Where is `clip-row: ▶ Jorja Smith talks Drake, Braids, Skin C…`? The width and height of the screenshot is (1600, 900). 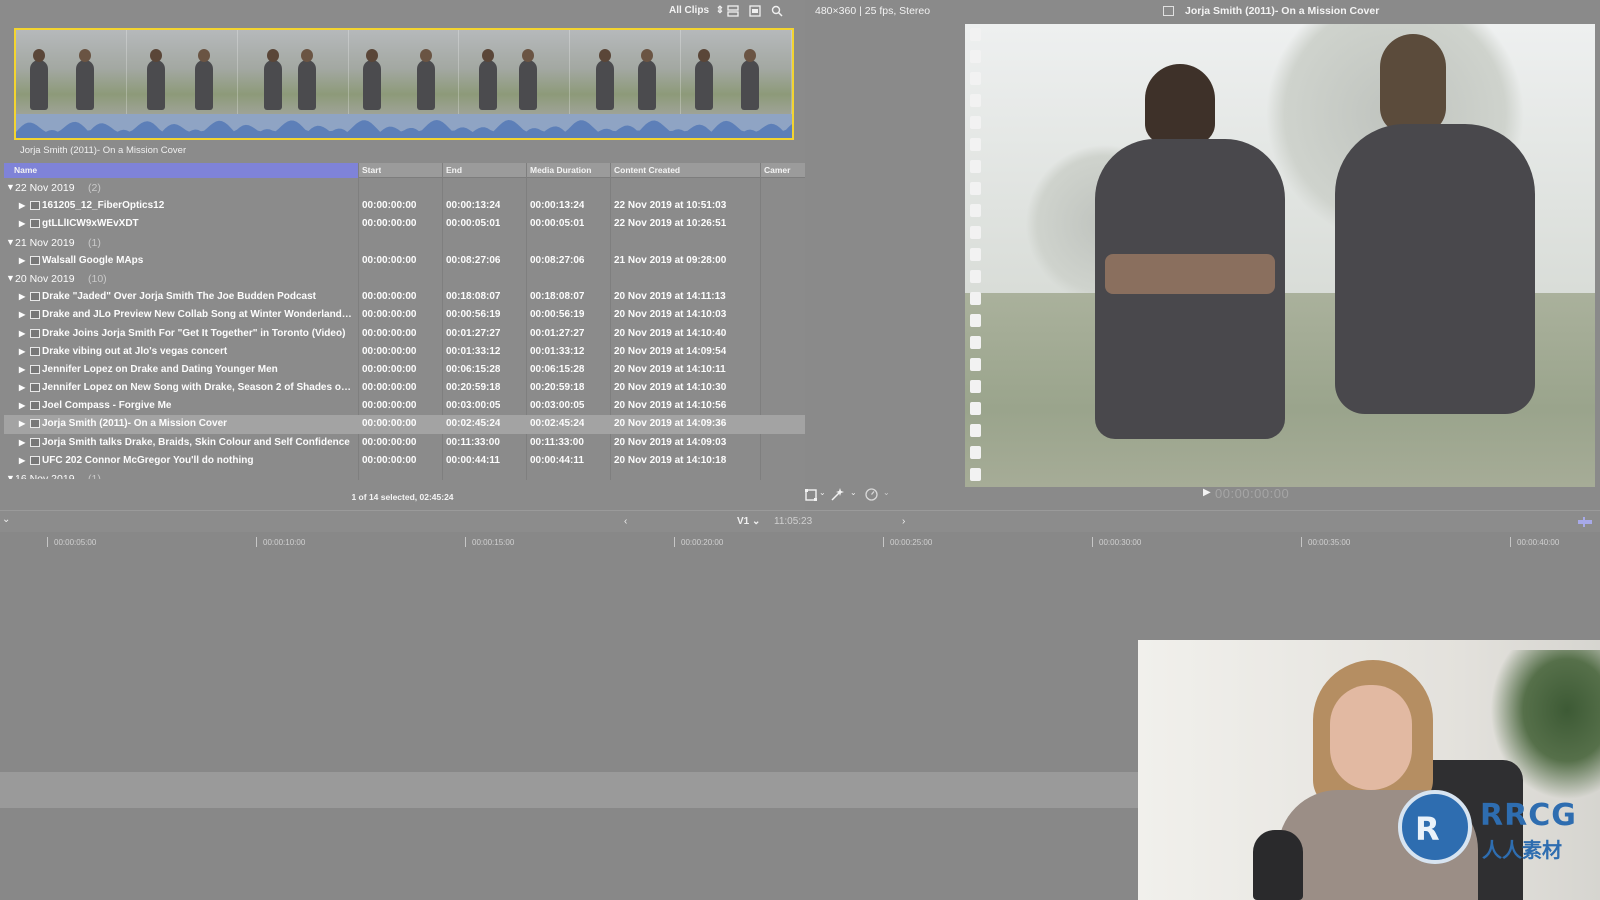 clip-row: ▶ Jorja Smith talks Drake, Braids, Skin C… is located at coordinates (404, 443).